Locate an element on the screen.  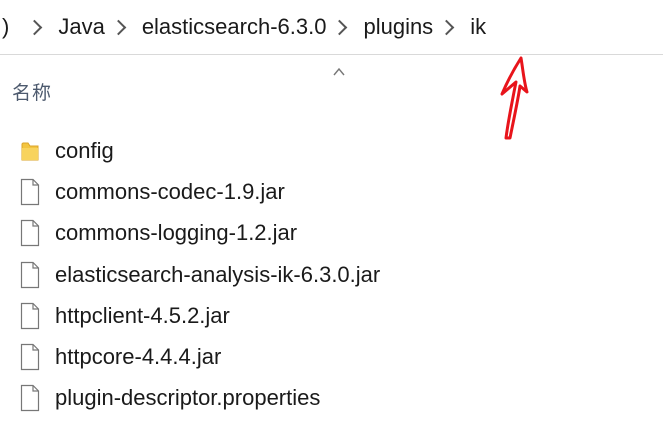
breadcrumb-item-java: Java is located at coordinates (81, 27).